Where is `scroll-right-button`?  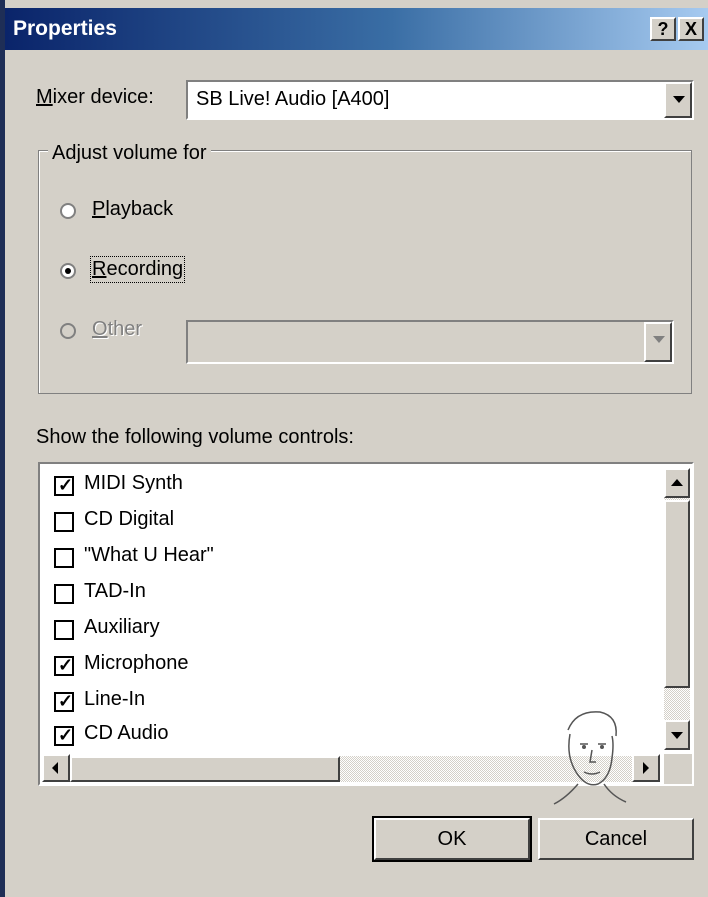 scroll-right-button is located at coordinates (646, 768).